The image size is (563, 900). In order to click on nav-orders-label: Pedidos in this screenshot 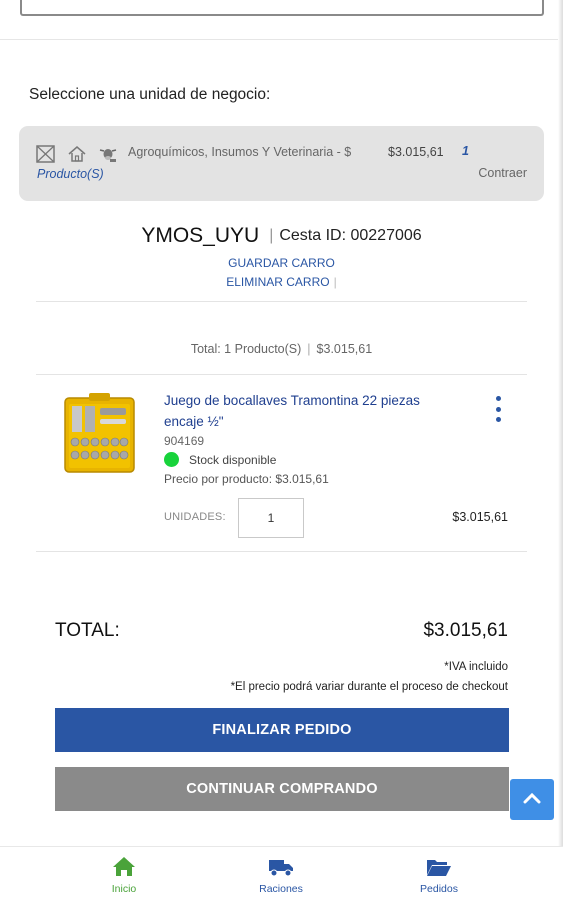, I will do `click(439, 889)`.